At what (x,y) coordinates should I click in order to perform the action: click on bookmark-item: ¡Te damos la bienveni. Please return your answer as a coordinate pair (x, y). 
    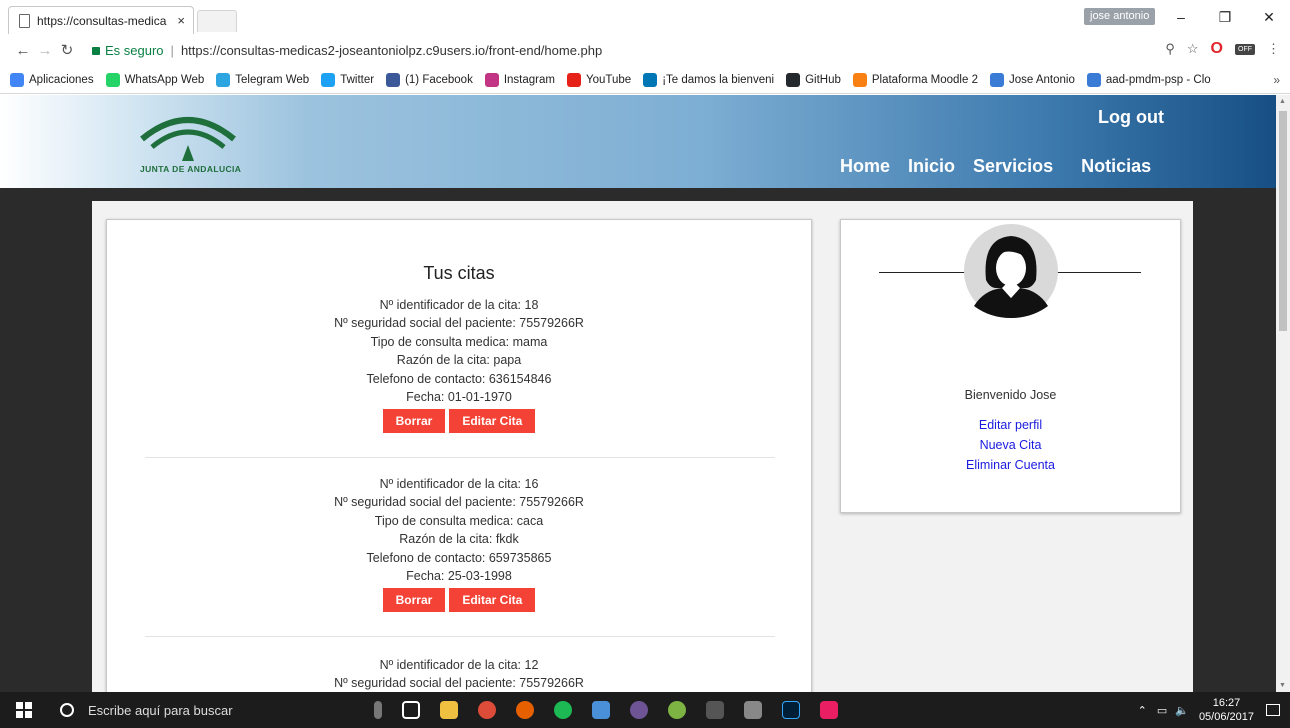
    Looking at the image, I should click on (709, 79).